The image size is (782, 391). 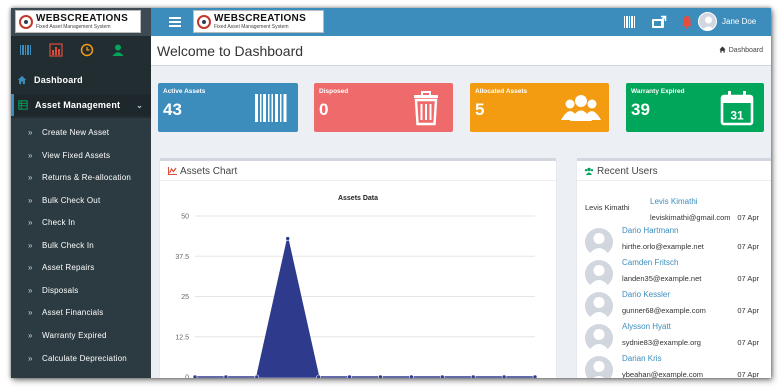 I want to click on sidebar-subitem-label: Check In, so click(x=59, y=222).